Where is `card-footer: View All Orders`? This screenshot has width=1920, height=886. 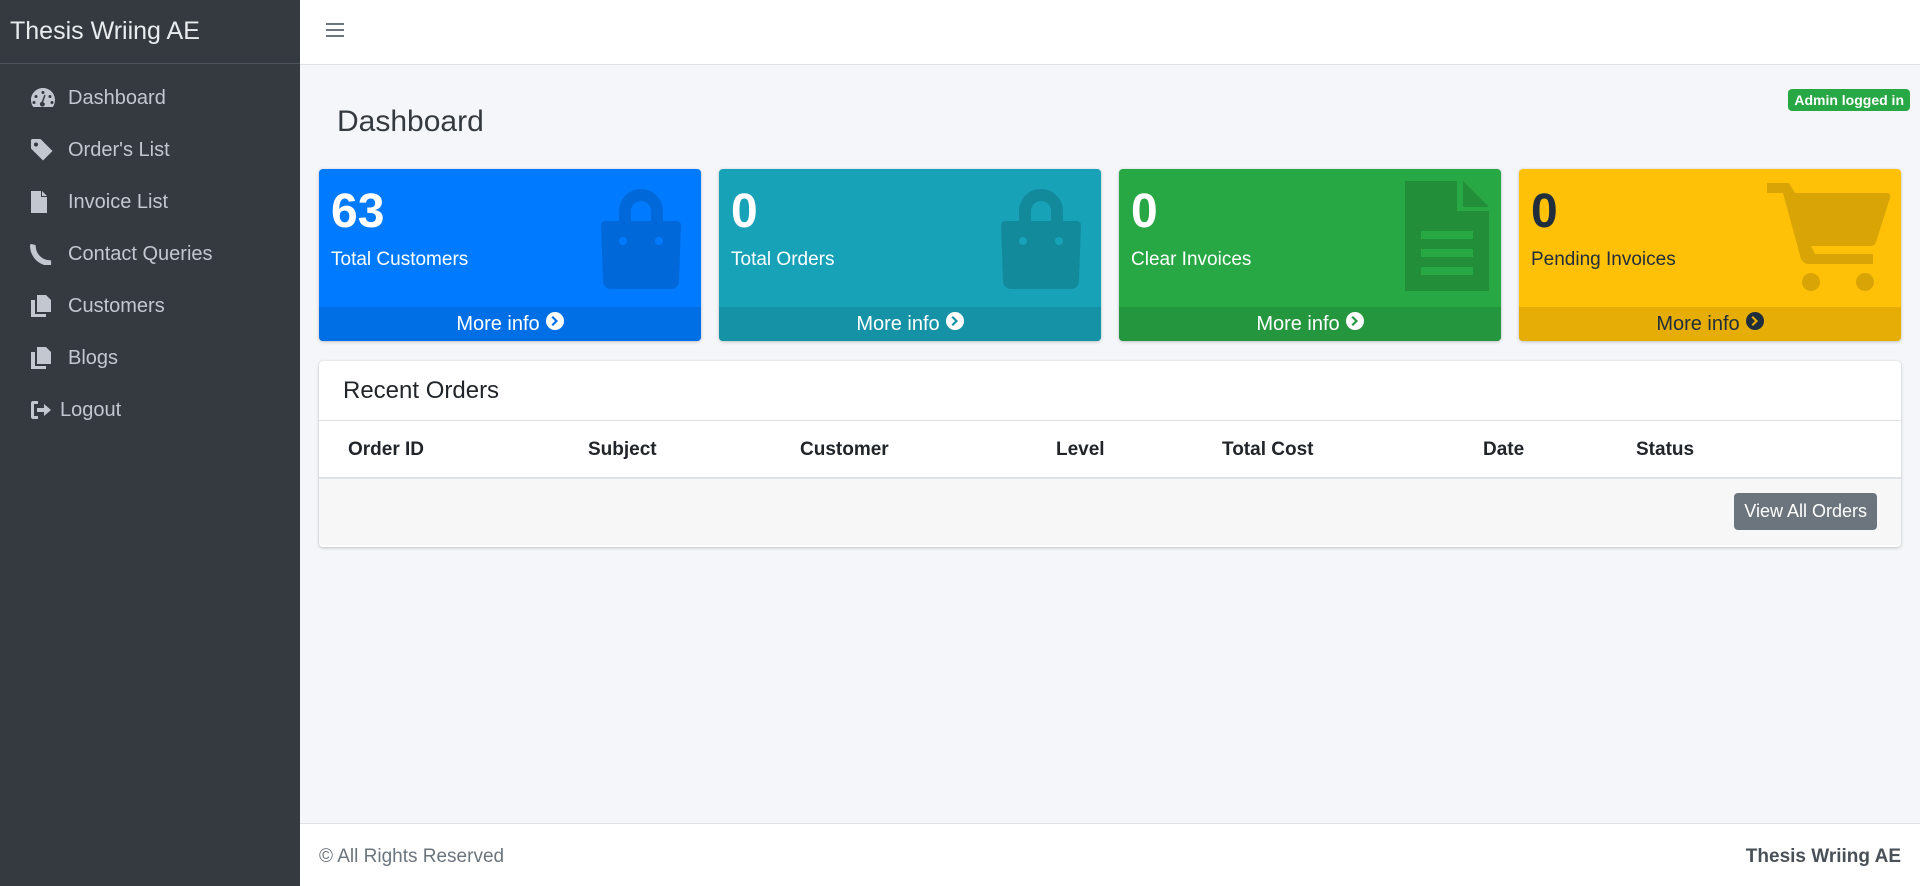
card-footer: View All Orders is located at coordinates (1110, 512).